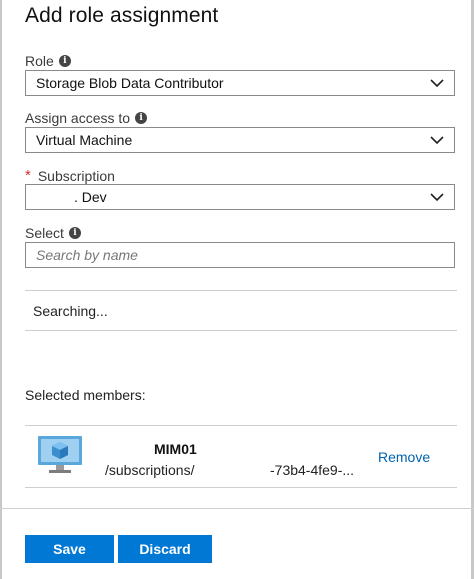 Image resolution: width=474 pixels, height=579 pixels. What do you see at coordinates (85, 395) in the screenshot?
I see `selected-members-title: Selected members:` at bounding box center [85, 395].